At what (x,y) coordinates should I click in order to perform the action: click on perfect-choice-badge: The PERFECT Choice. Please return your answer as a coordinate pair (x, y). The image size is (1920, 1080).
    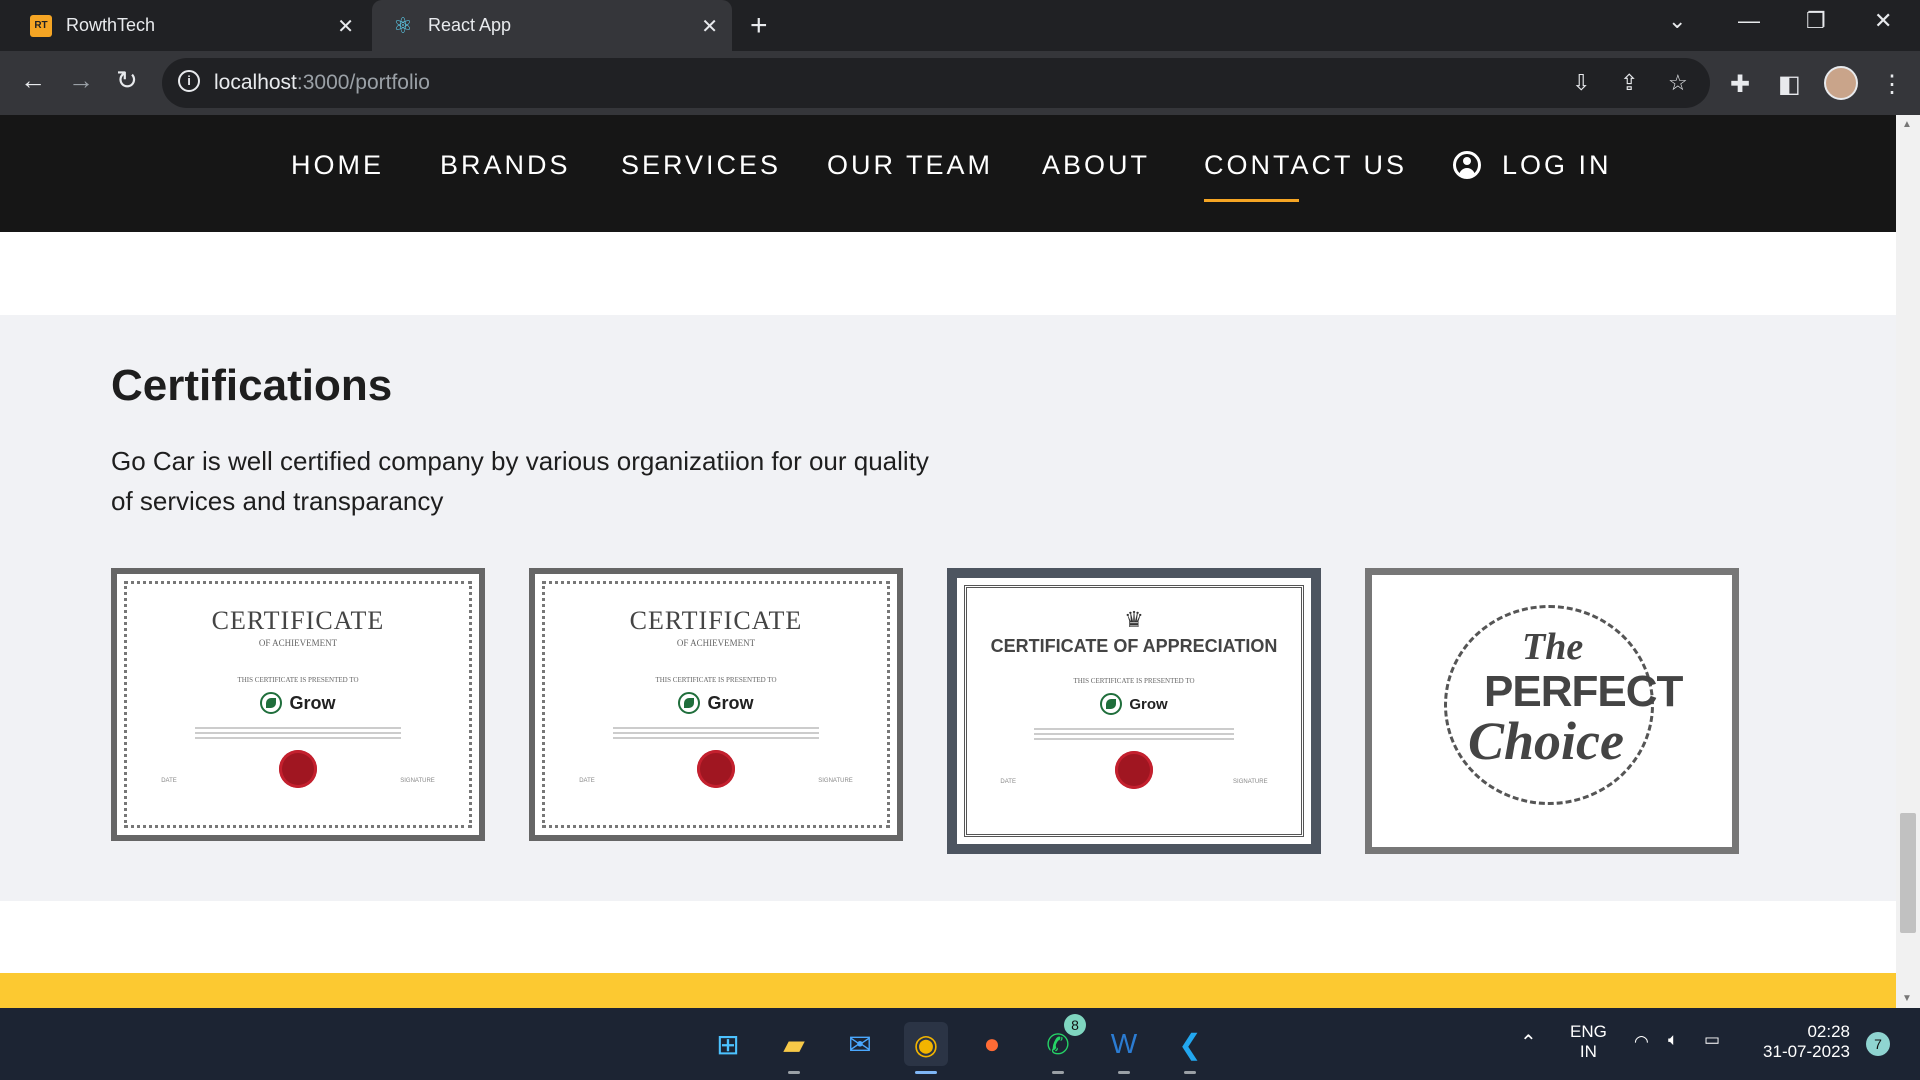
    Looking at the image, I should click on (1552, 711).